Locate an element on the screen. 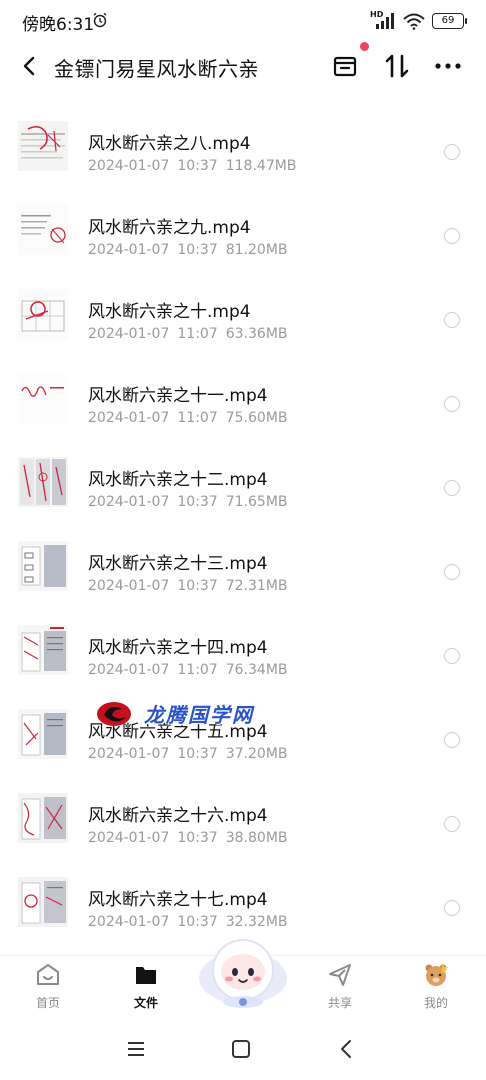 This screenshot has height=1080, width=486. watermark: 龙腾国学网 is located at coordinates (186, 715).